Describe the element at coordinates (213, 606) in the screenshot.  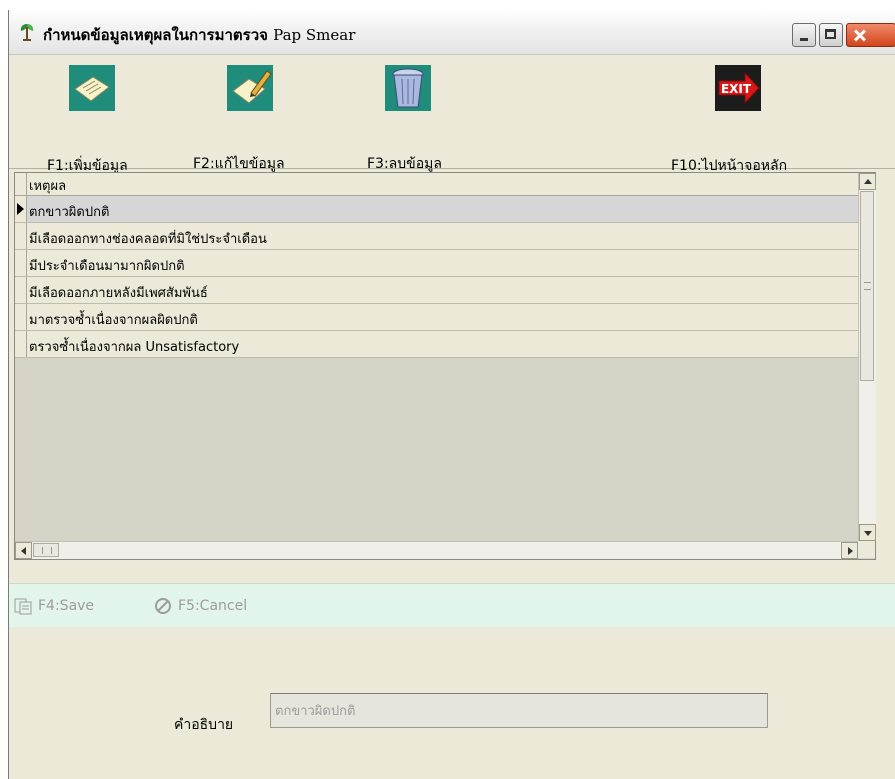
I see `cancel-label: F5:Cancel` at that location.